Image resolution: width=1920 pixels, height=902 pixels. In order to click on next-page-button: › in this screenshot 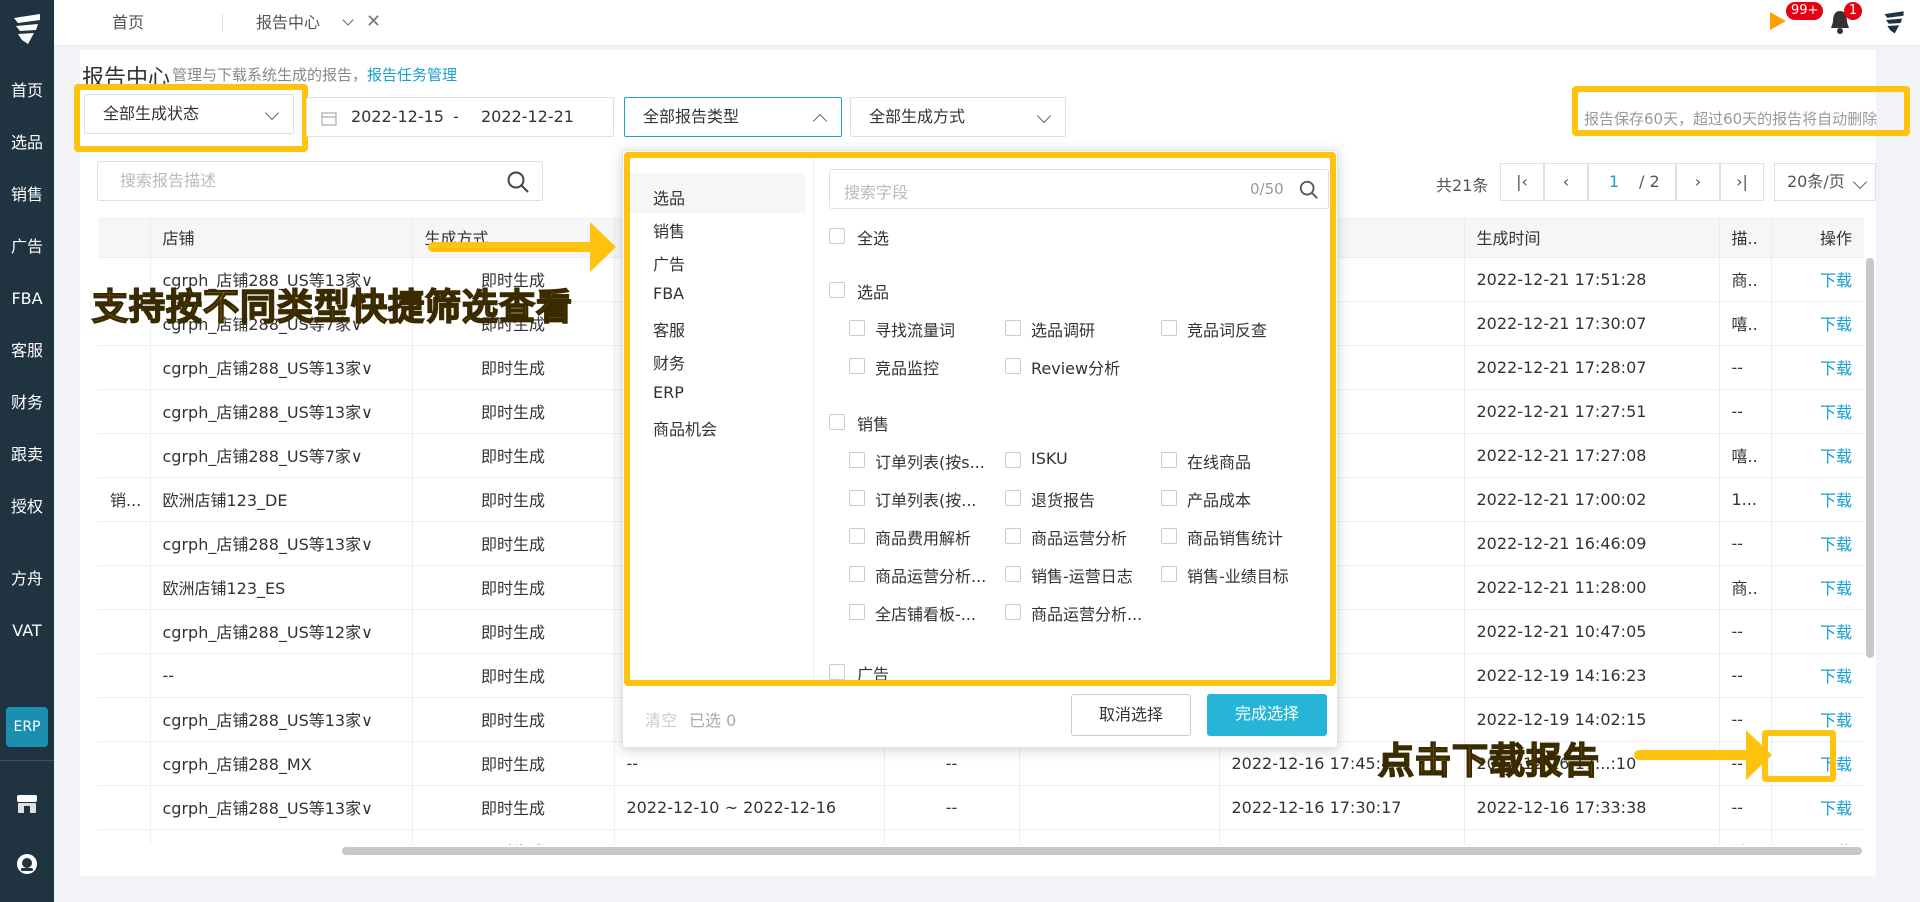, I will do `click(1698, 182)`.